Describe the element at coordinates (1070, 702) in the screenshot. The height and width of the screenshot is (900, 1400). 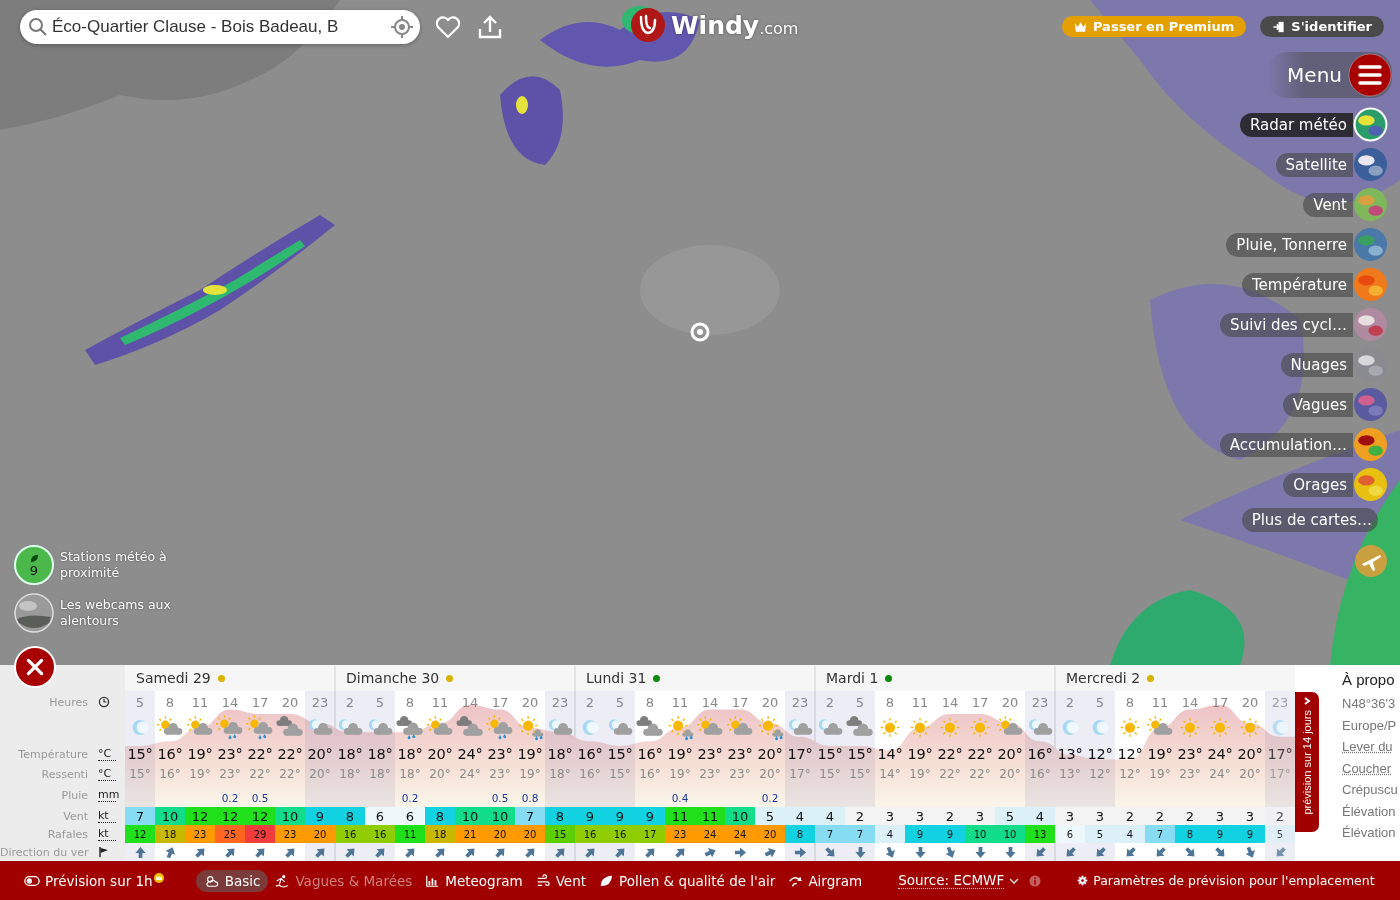
I see `hour-cell-text: 2` at that location.